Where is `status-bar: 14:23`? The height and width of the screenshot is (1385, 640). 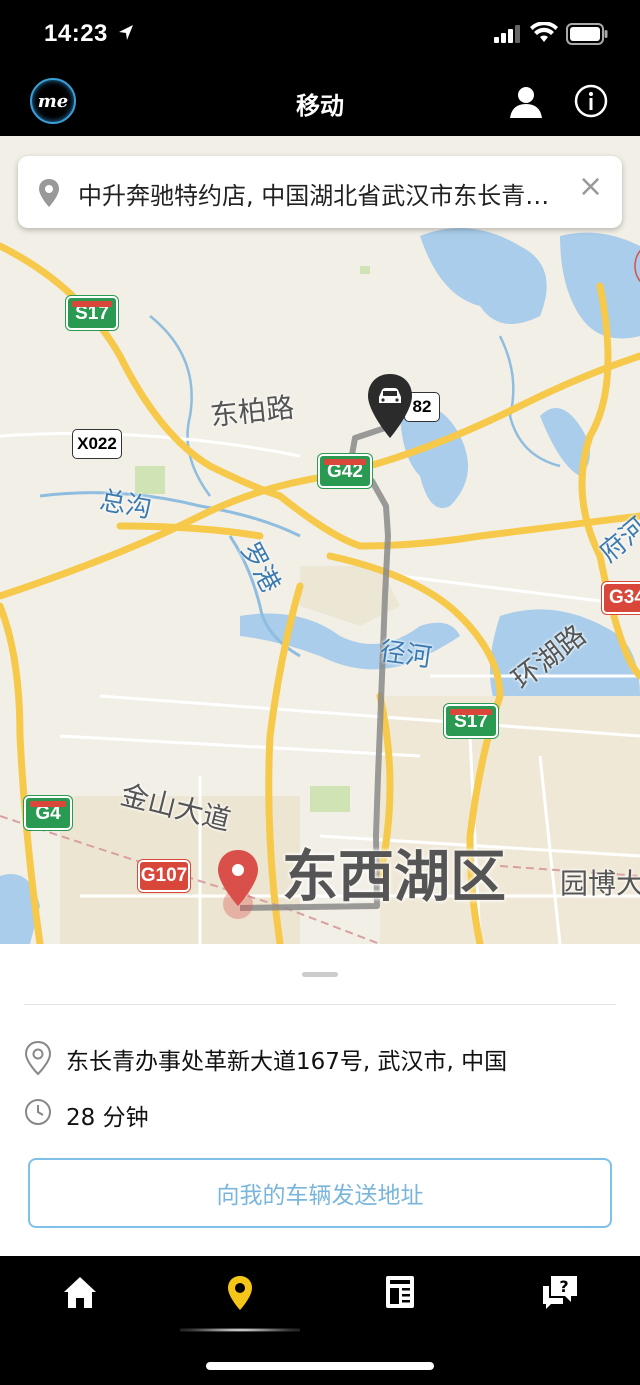
status-bar: 14:23 is located at coordinates (320, 35).